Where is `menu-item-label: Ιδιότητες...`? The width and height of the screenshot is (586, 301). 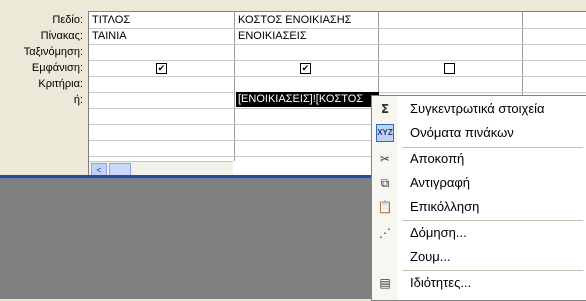
menu-item-label: Ιδιότητες... is located at coordinates (441, 282).